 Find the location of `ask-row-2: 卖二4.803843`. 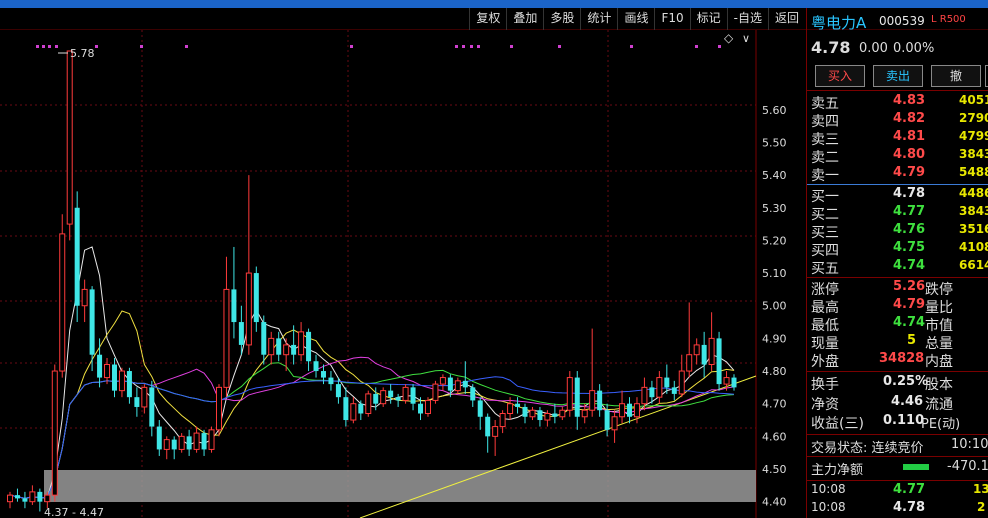

ask-row-2: 卖二4.803843 is located at coordinates (899, 156).